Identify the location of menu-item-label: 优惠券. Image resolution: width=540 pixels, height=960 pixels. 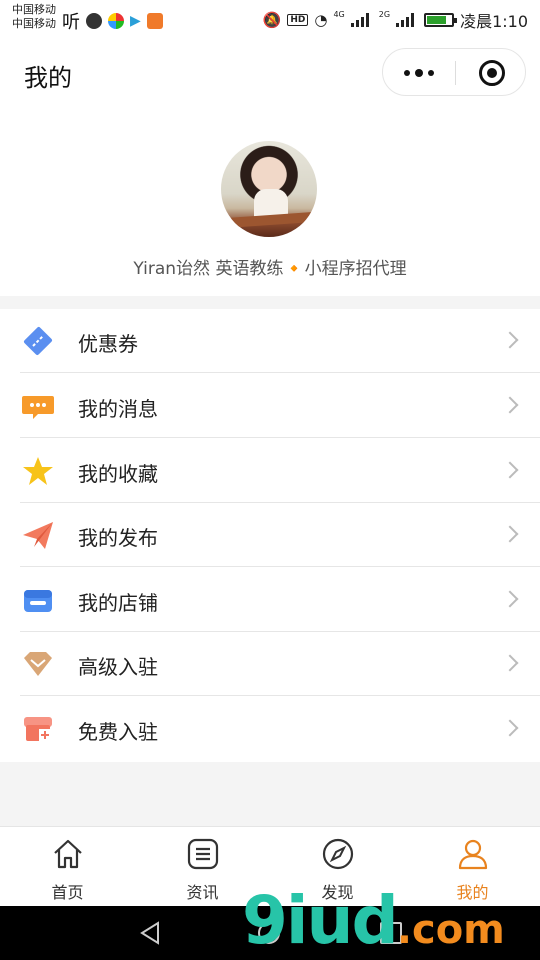
(108, 344).